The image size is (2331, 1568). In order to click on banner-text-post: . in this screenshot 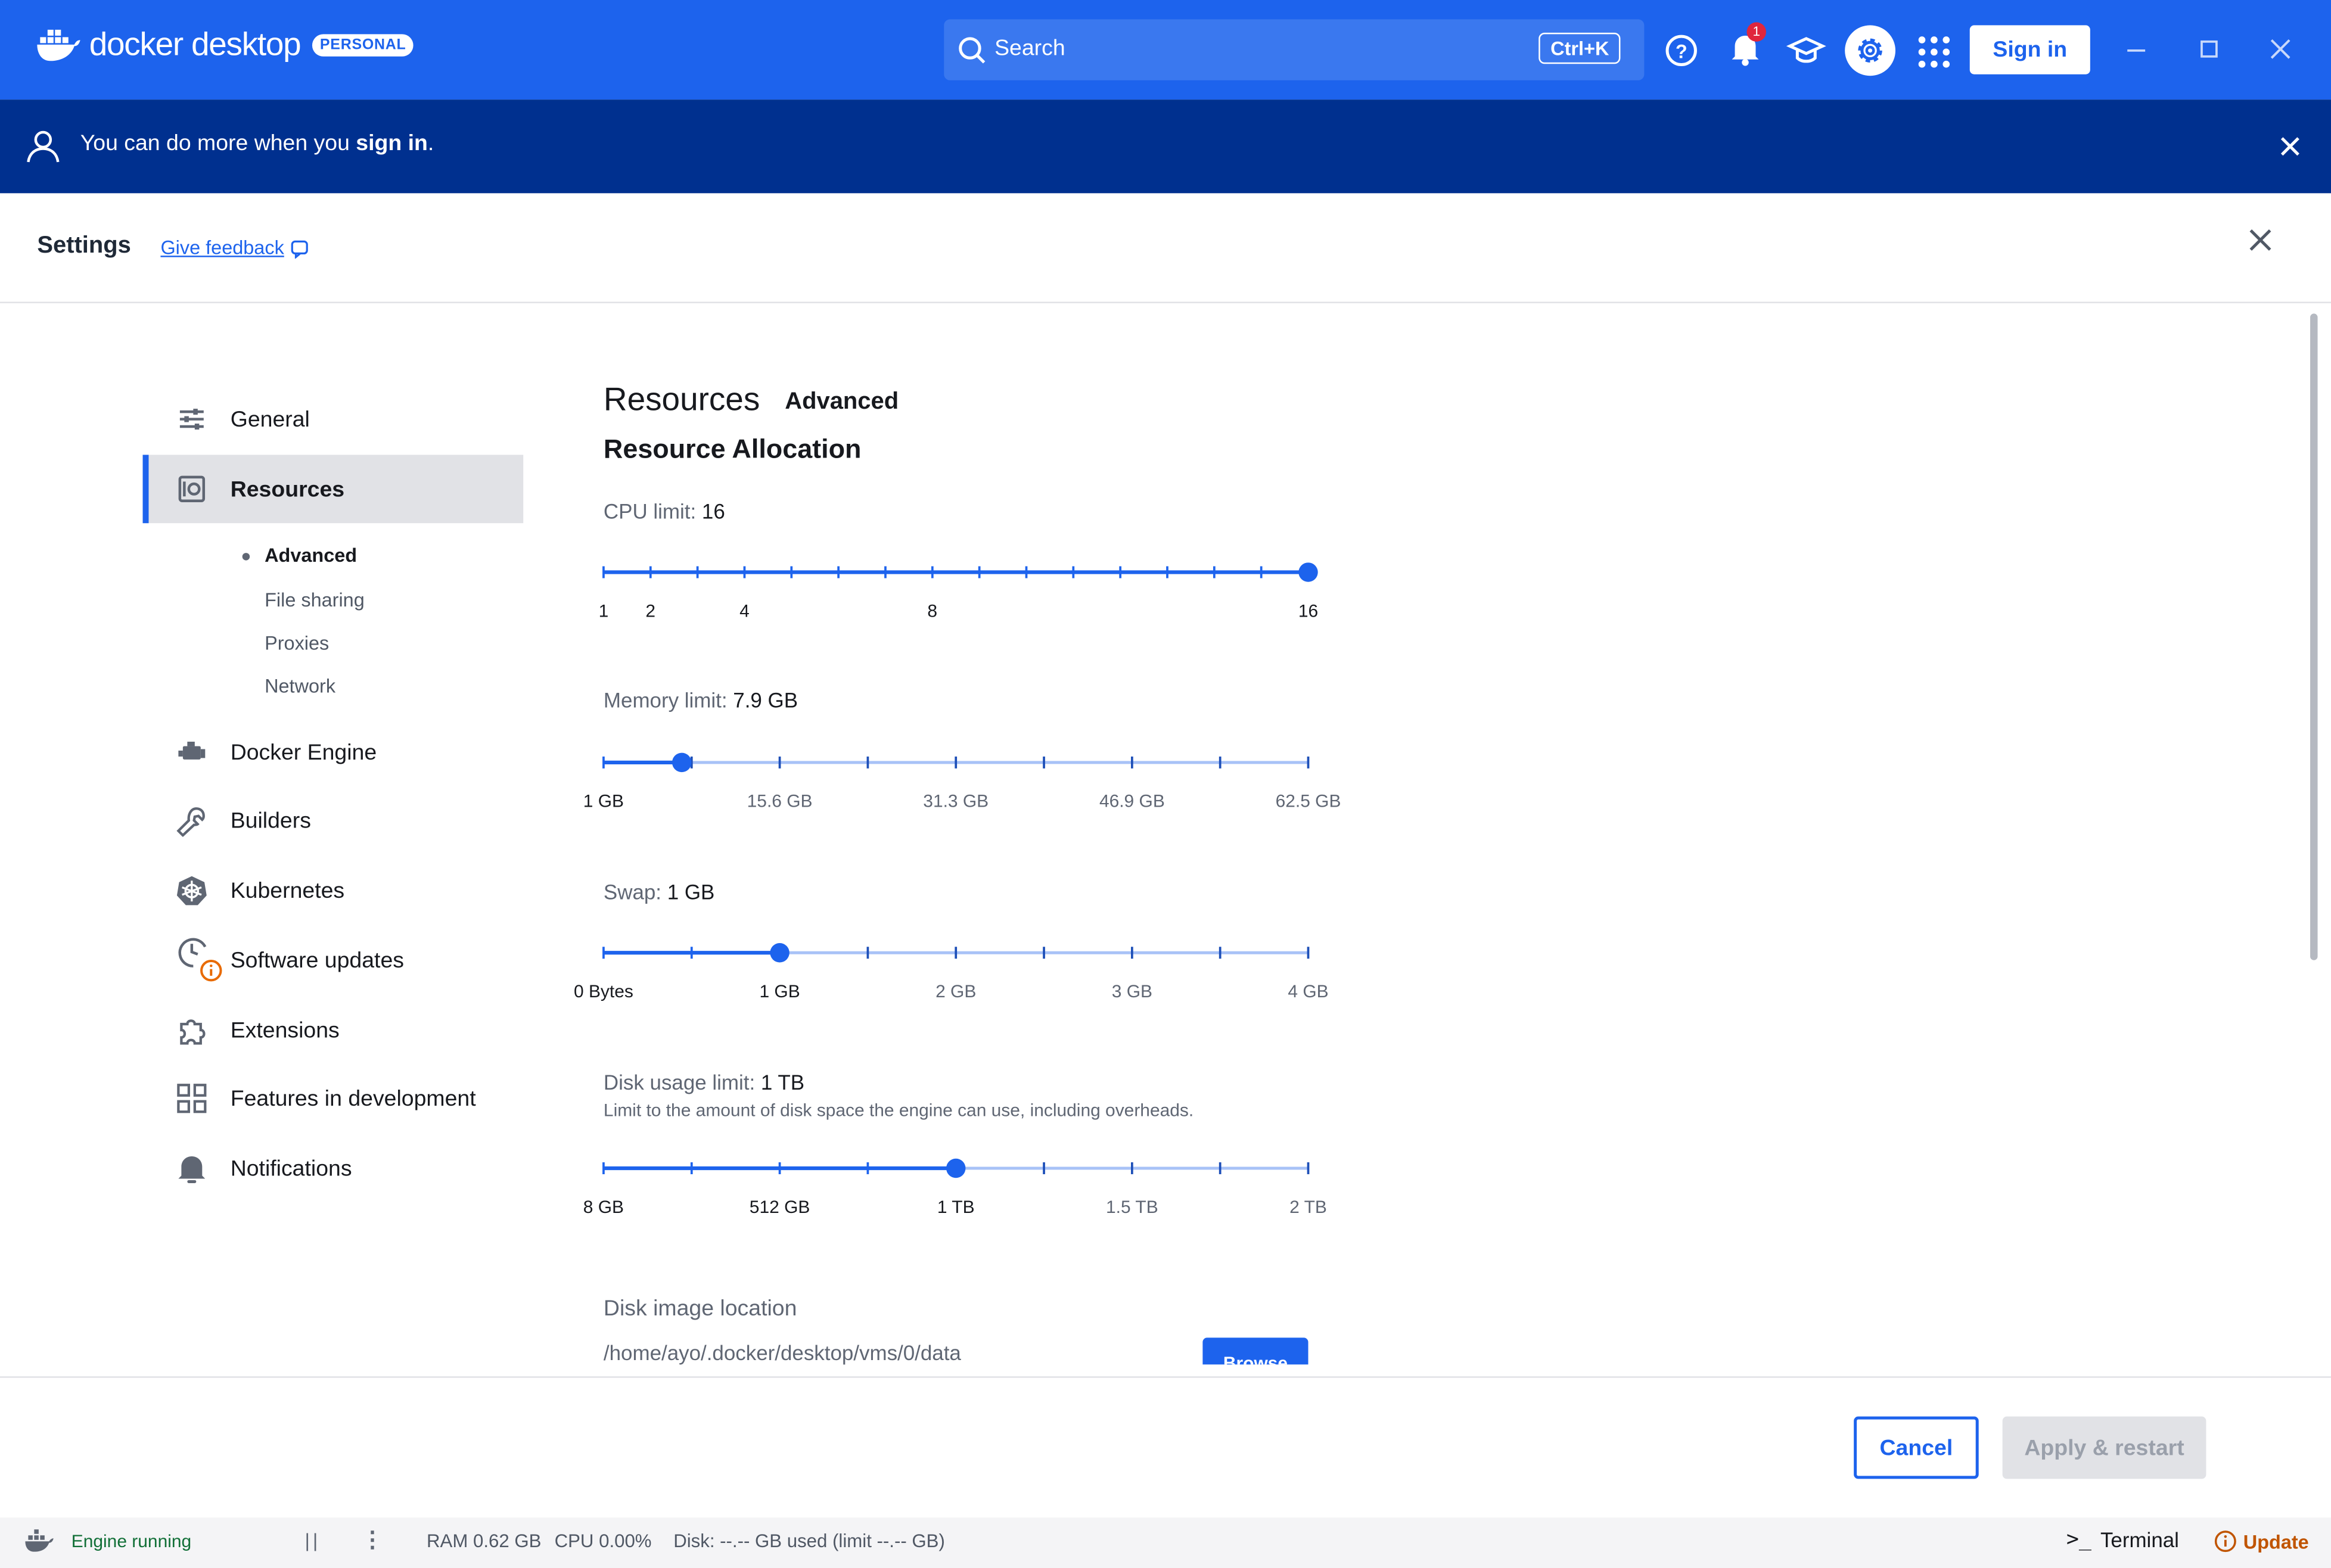, I will do `click(430, 143)`.